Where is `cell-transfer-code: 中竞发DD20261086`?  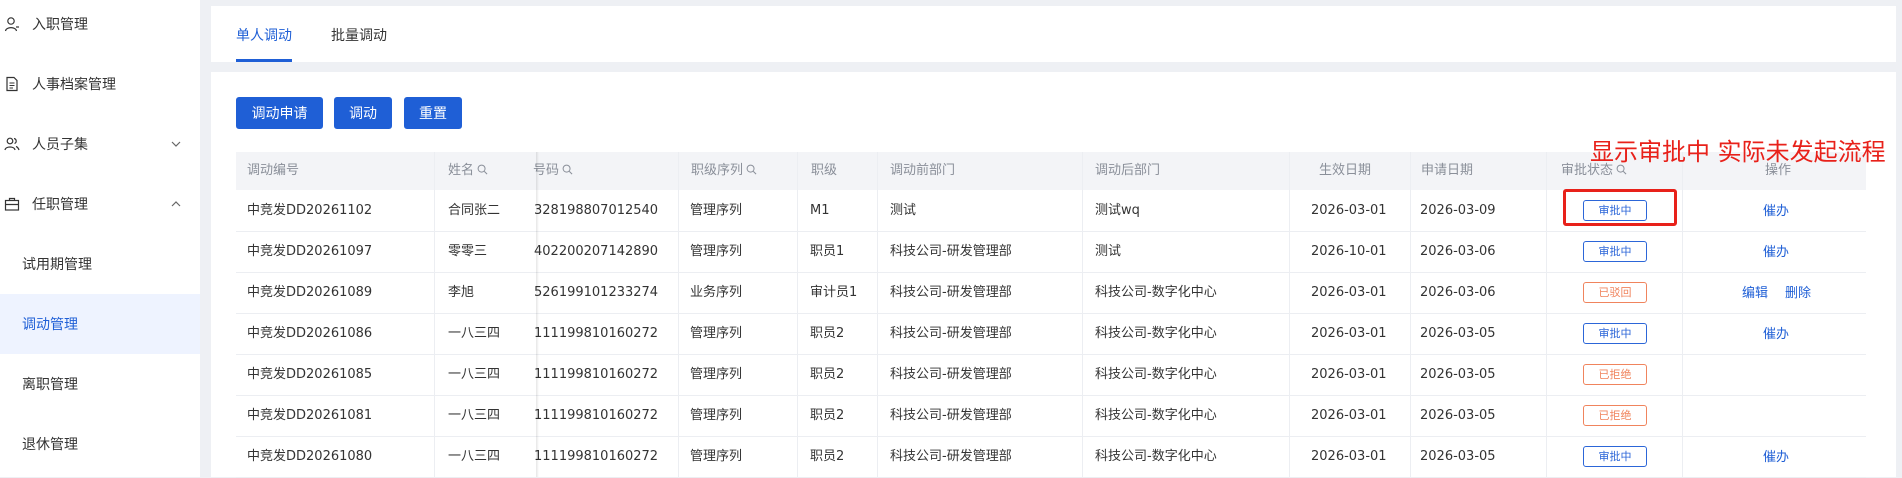 cell-transfer-code: 中竞发DD20261086 is located at coordinates (310, 333).